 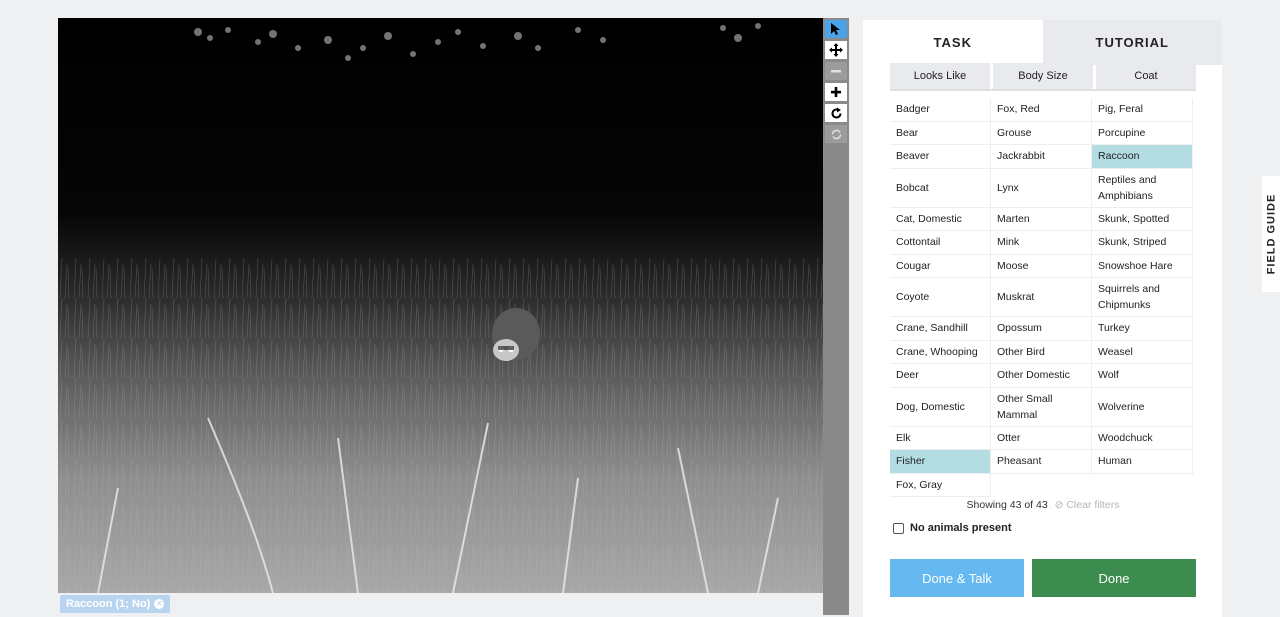 What do you see at coordinates (940, 352) in the screenshot?
I see `species-option: Crane, Whooping` at bounding box center [940, 352].